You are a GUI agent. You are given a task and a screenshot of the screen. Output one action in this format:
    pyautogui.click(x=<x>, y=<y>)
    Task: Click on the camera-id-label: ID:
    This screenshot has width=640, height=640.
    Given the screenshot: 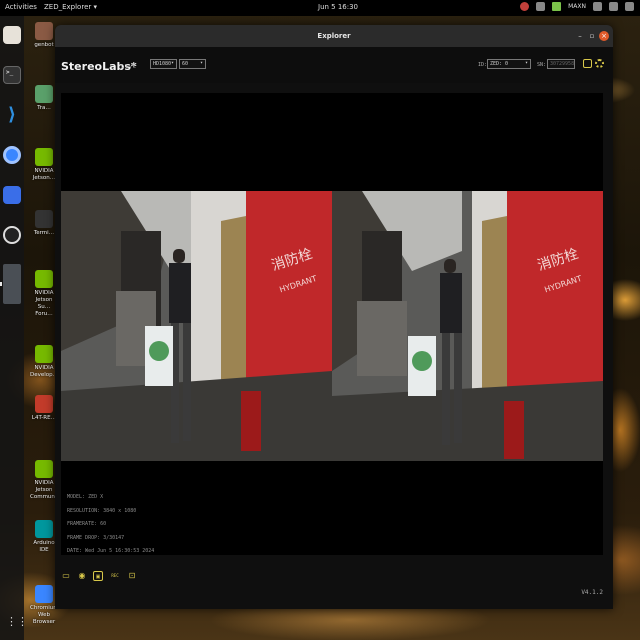 What is the action you would take?
    pyautogui.click(x=483, y=65)
    